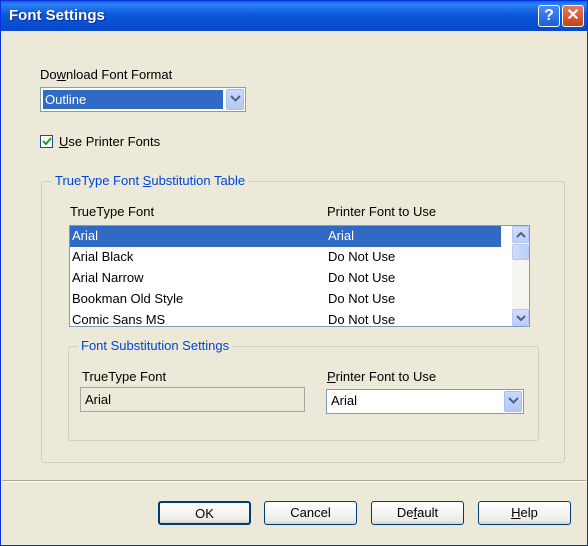 The height and width of the screenshot is (546, 588). I want to click on scroll-down-button, so click(520, 317).